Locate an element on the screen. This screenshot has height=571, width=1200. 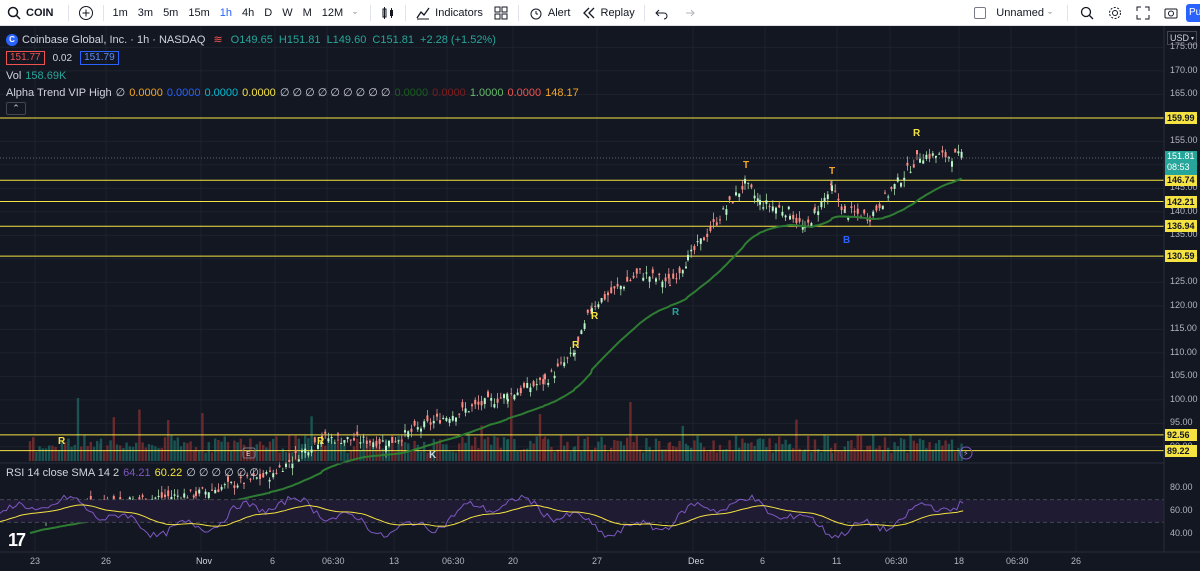
volume-value: 158.69K is located at coordinates (46, 76).